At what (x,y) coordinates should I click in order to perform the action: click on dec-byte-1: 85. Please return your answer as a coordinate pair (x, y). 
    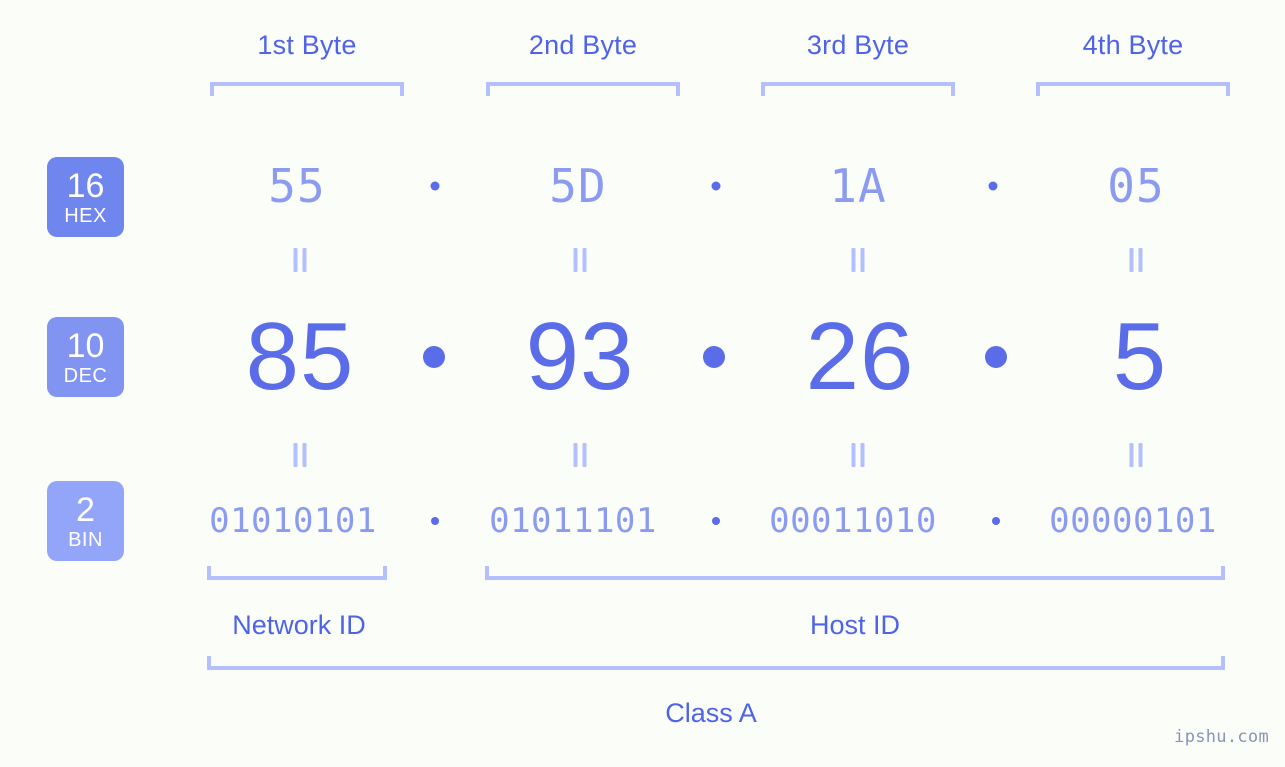
    Looking at the image, I should click on (300, 356).